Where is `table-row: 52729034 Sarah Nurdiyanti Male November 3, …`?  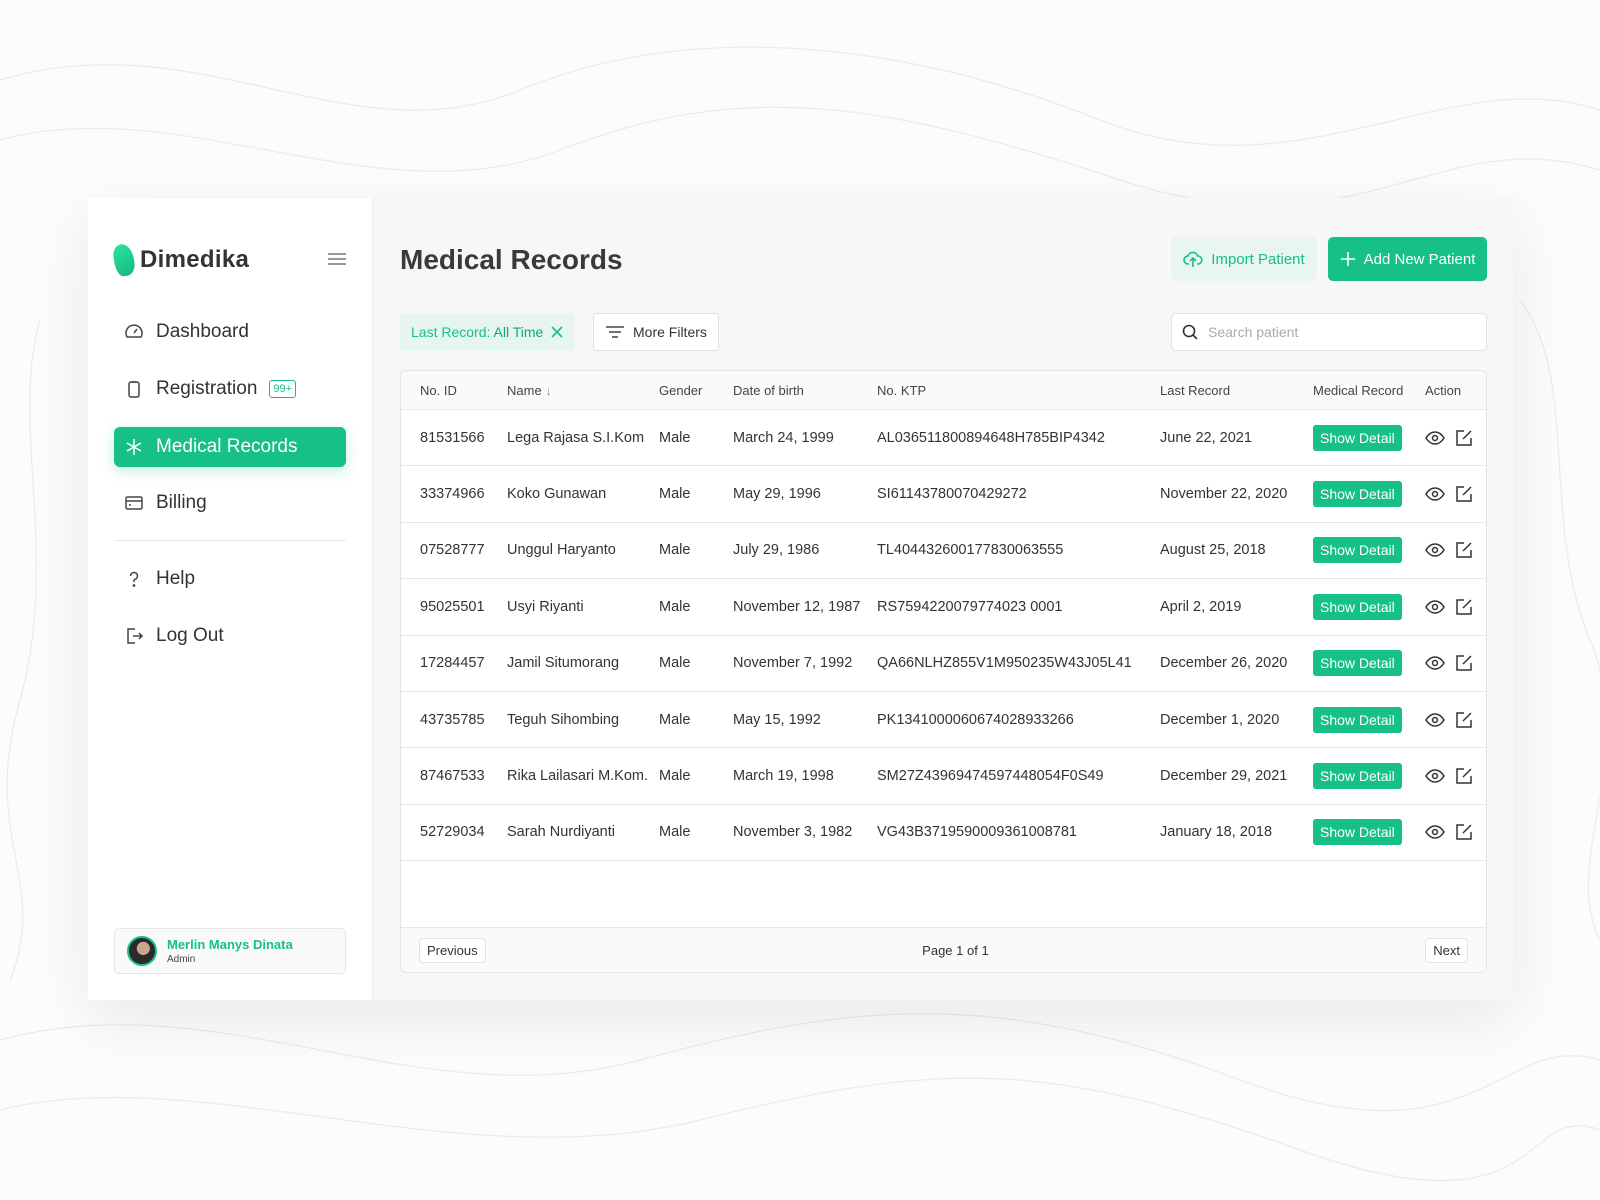 table-row: 52729034 Sarah Nurdiyanti Male November 3, … is located at coordinates (943, 833).